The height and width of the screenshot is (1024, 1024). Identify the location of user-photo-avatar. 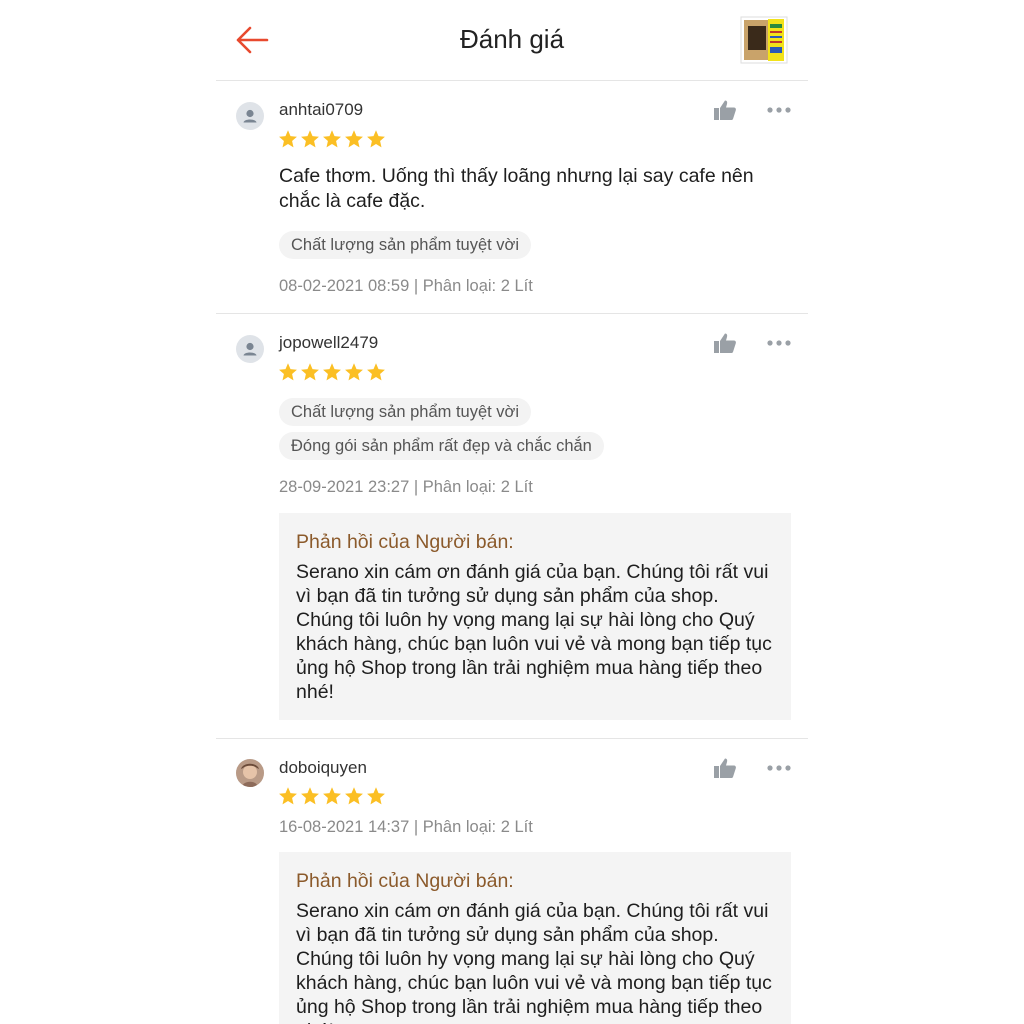
(250, 773).